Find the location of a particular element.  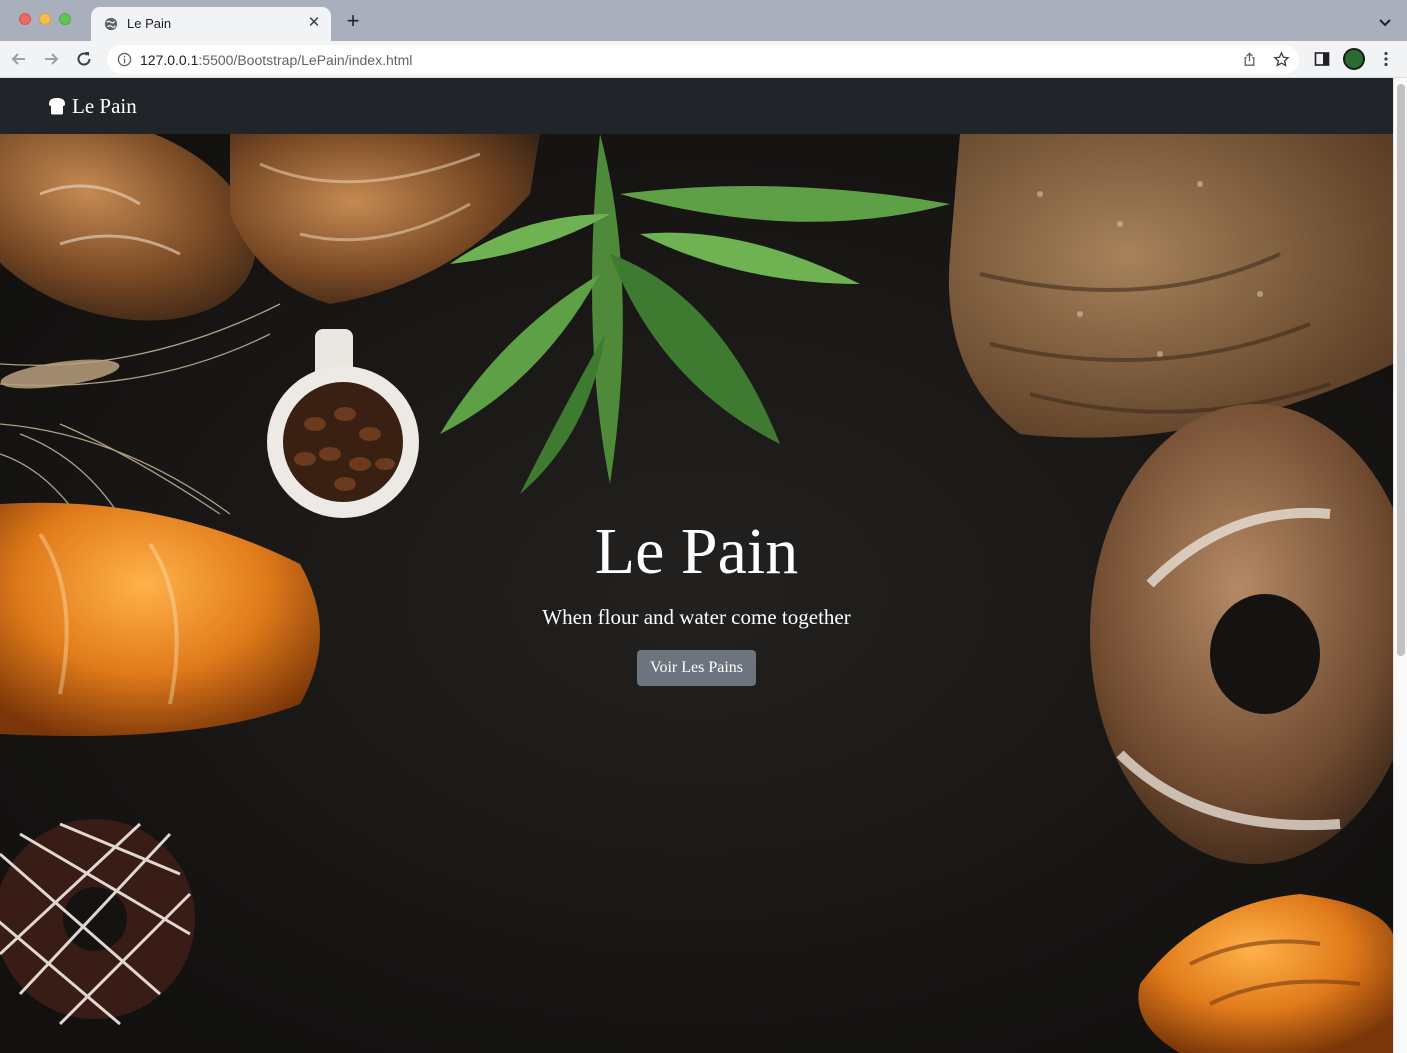

globe-icon is located at coordinates (111, 24).